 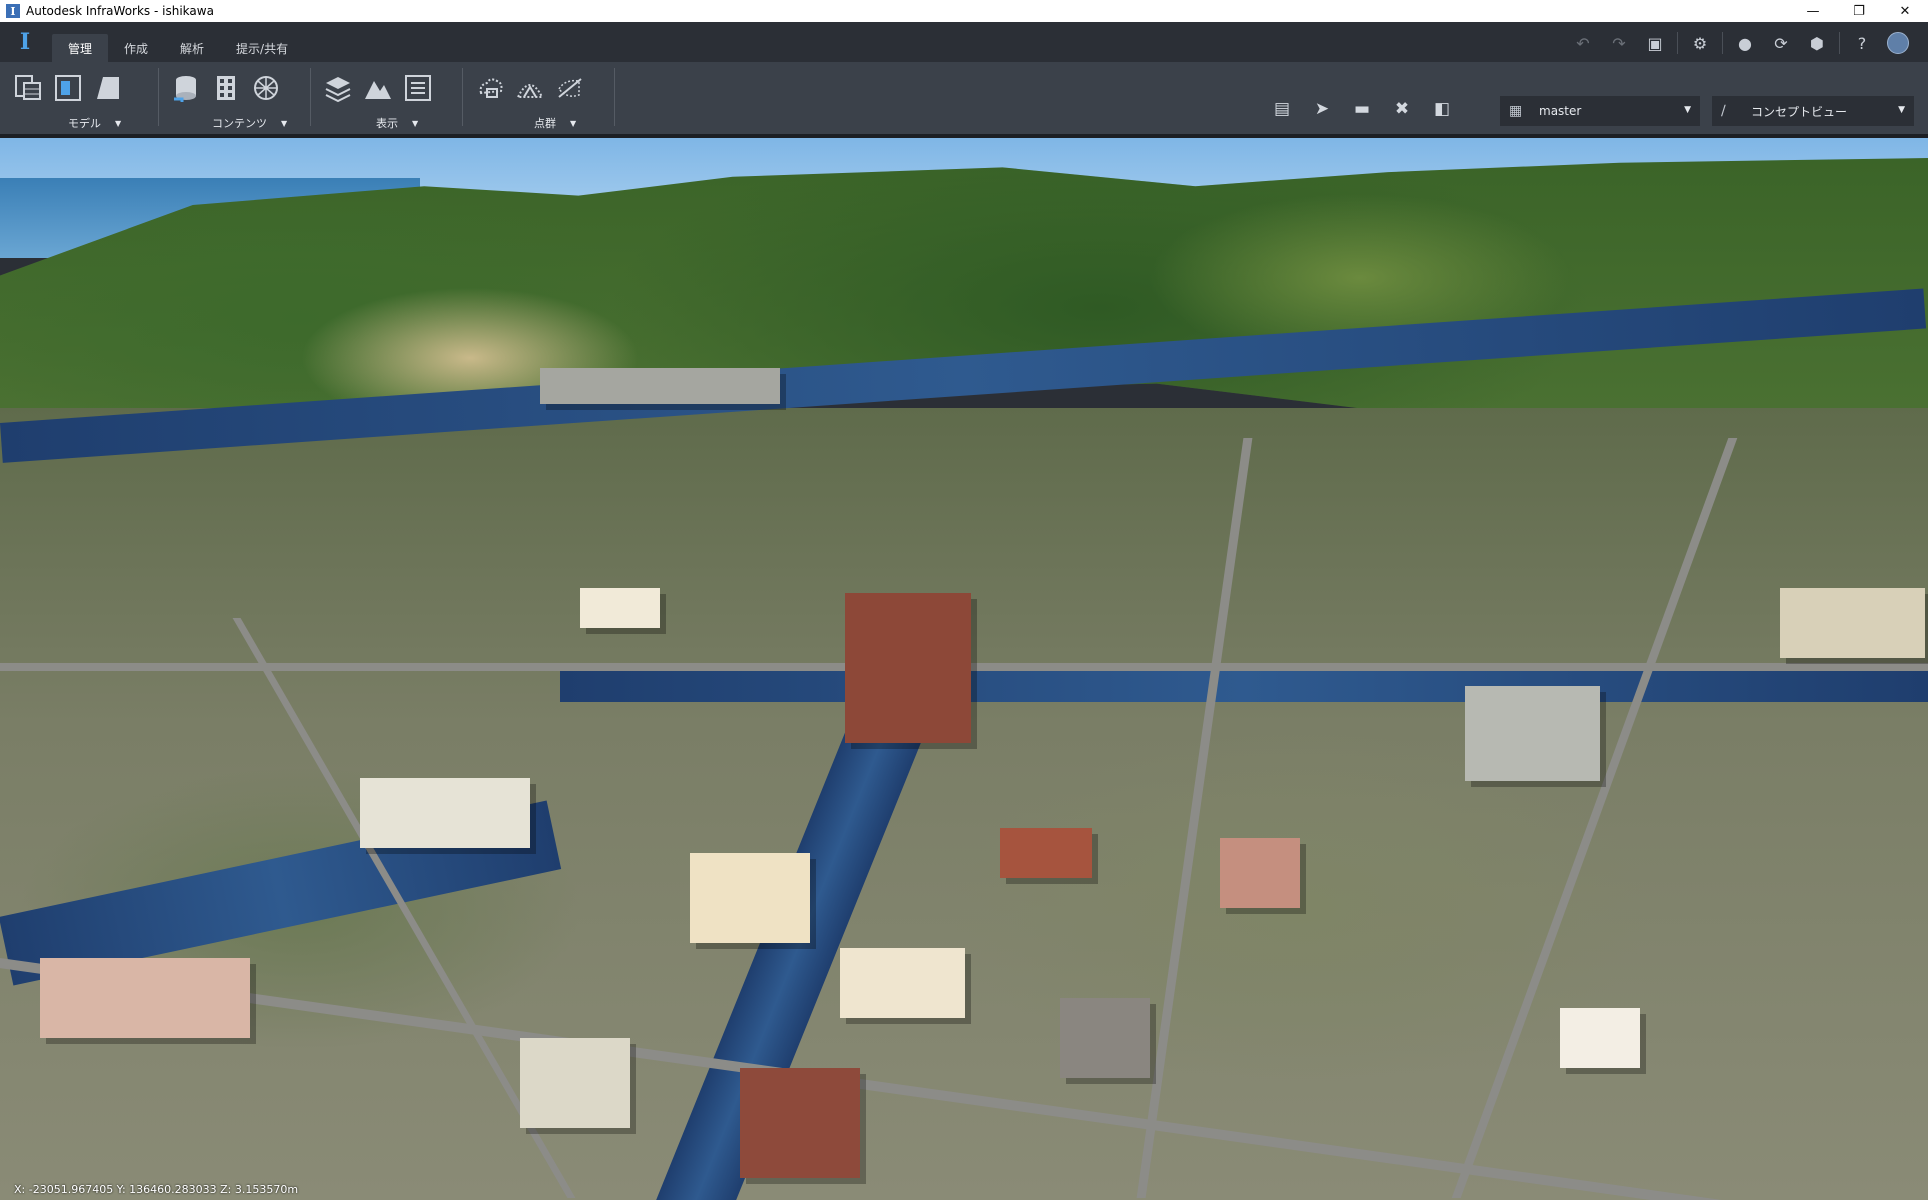 What do you see at coordinates (387, 123) in the screenshot?
I see `ribbon-group-label: 表示` at bounding box center [387, 123].